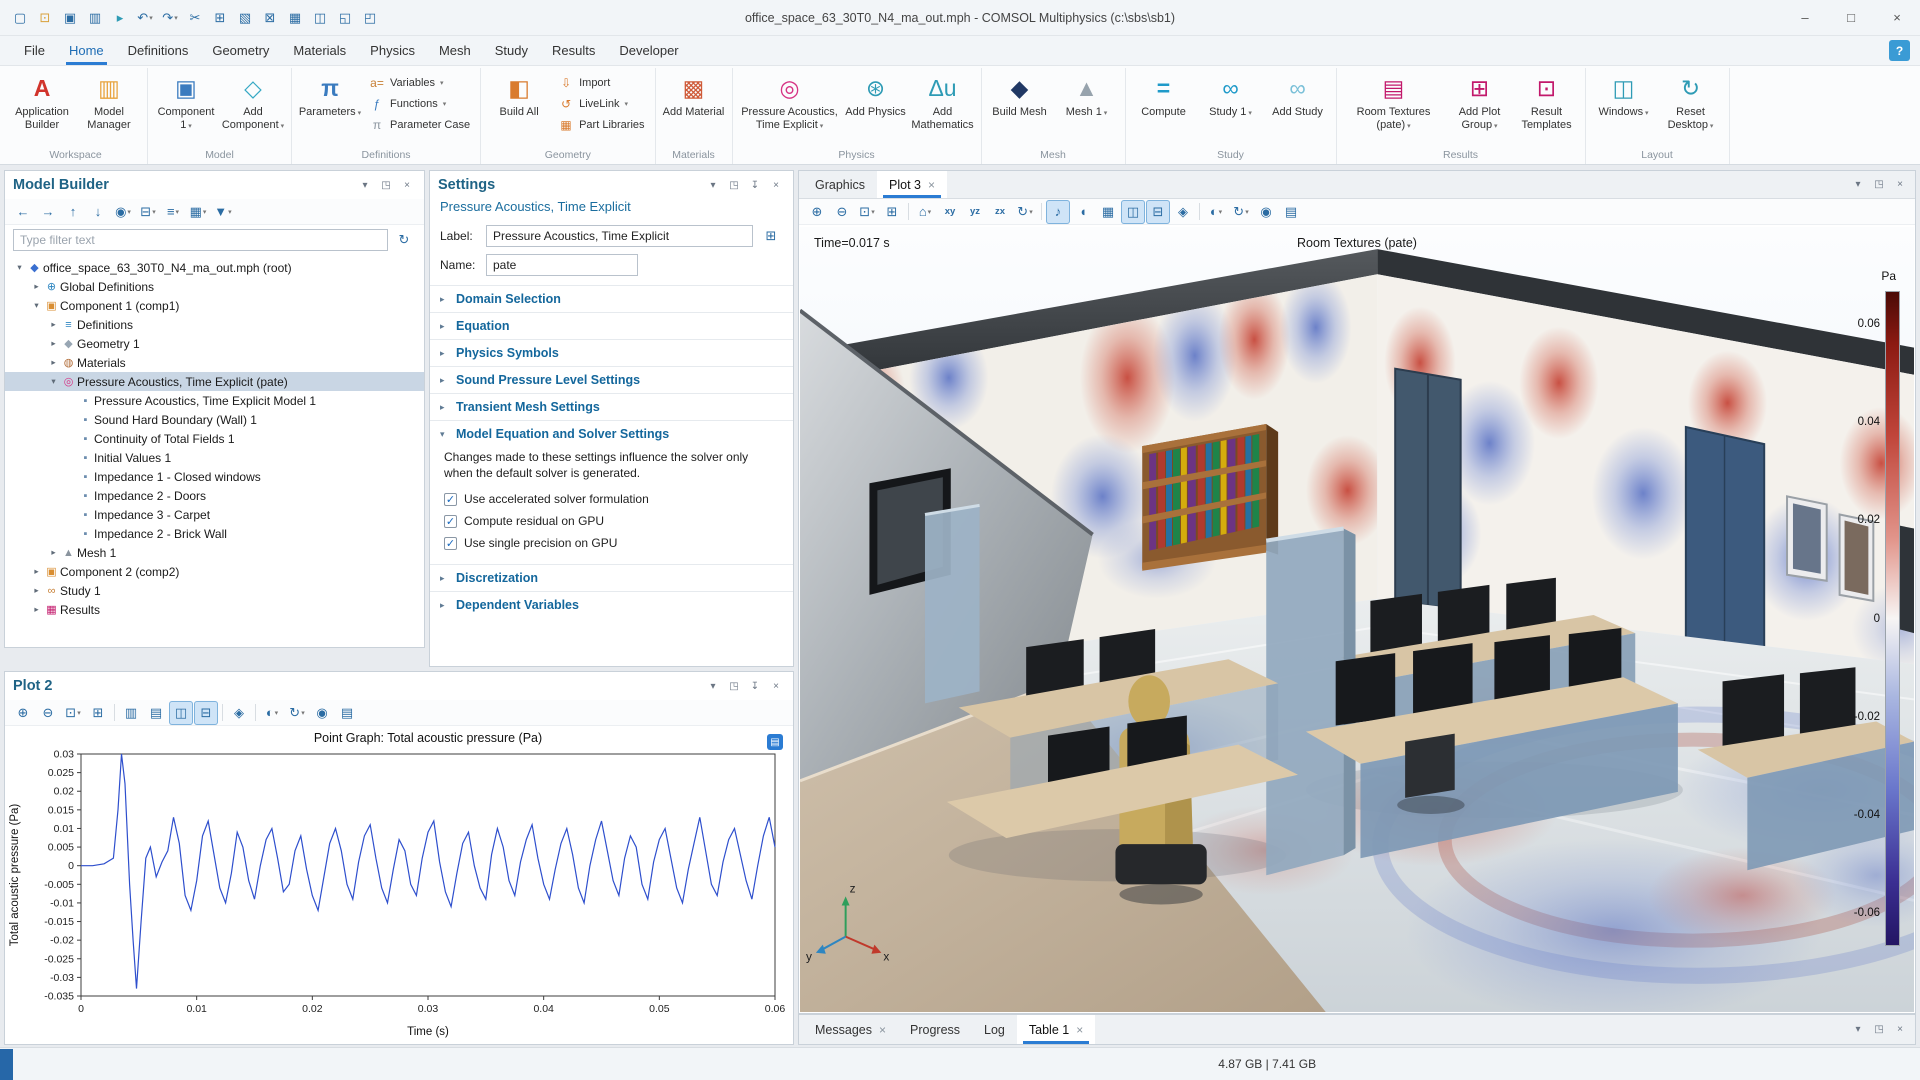 The width and height of the screenshot is (1920, 1080). Describe the element at coordinates (419, 83) in the screenshot. I see `variables-button: a= Variables ▾` at that location.